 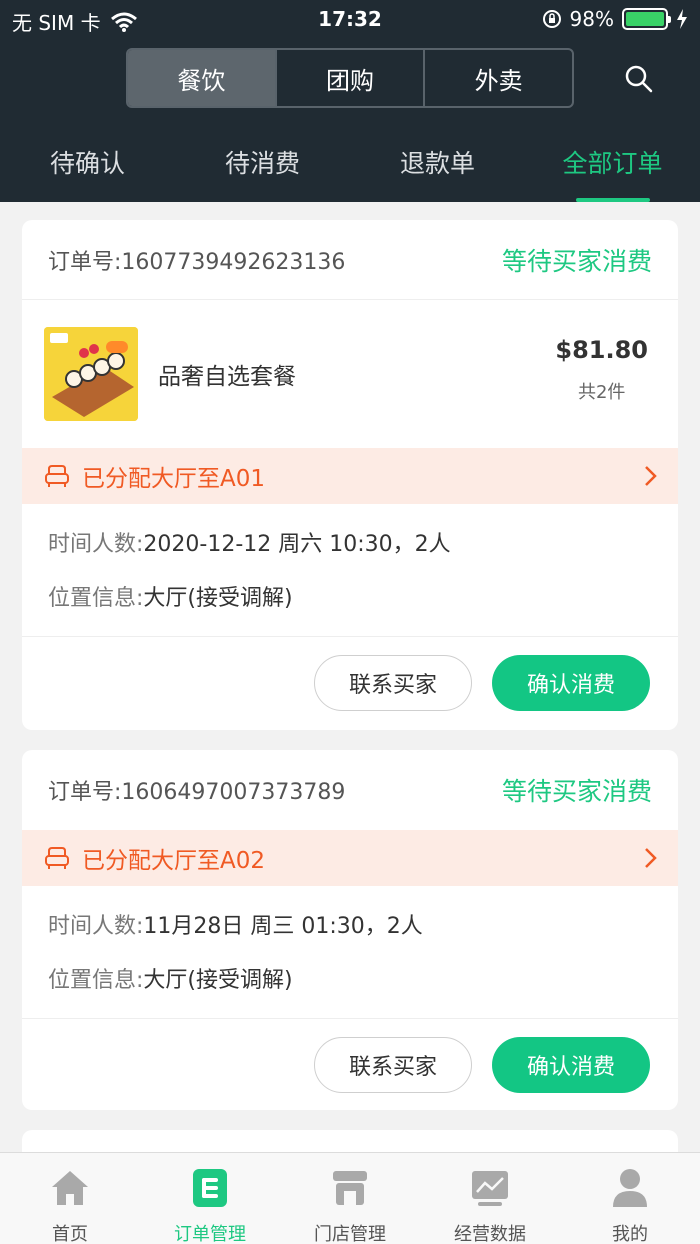 I want to click on time-people-row: 时间人数:11月28日 周三 01:30，2人, so click(x=235, y=926).